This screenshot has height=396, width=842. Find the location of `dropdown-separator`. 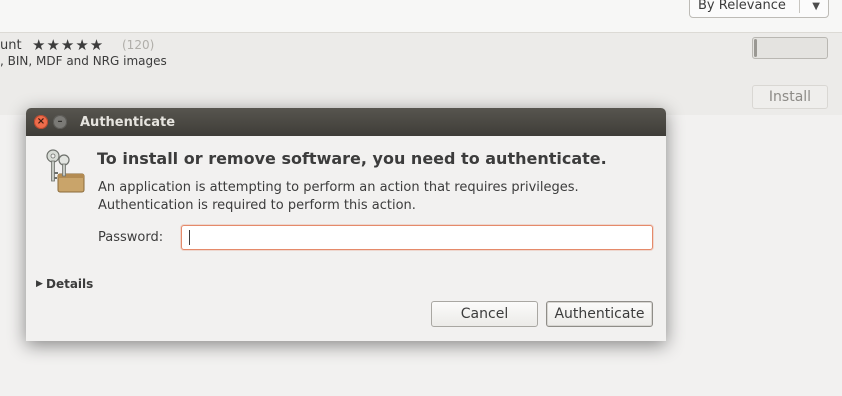

dropdown-separator is located at coordinates (799, 6).